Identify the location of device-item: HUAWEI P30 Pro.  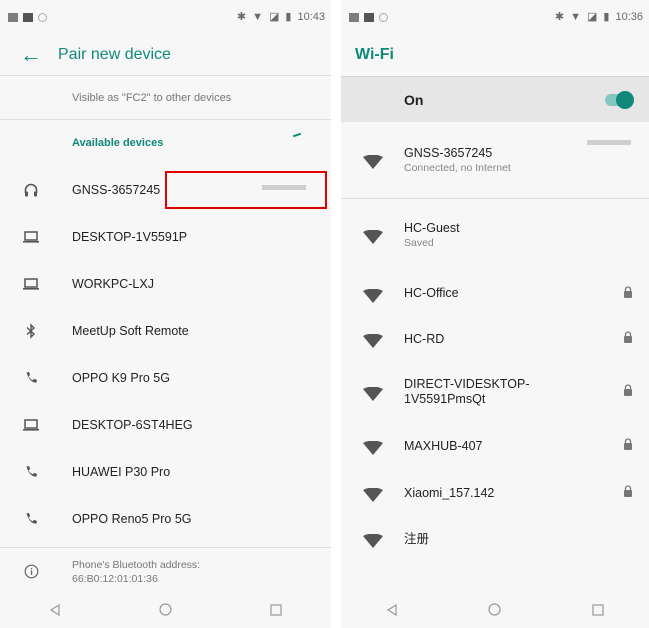
(165, 471).